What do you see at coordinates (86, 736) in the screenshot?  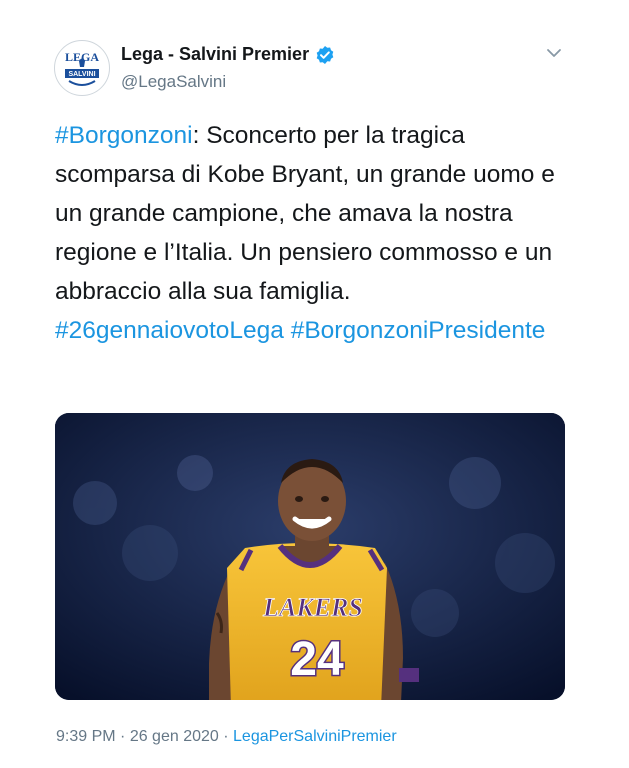 I see `tweet-time: 9:39 PM` at bounding box center [86, 736].